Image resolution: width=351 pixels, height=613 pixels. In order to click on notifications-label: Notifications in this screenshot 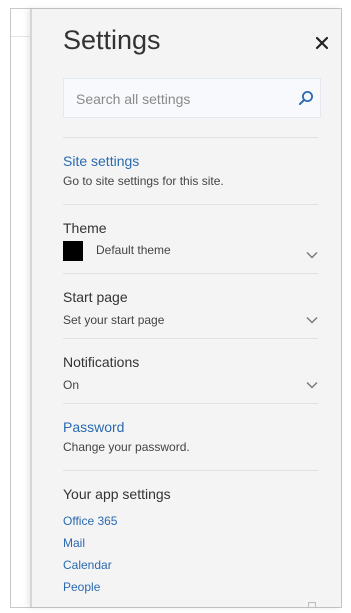, I will do `click(101, 362)`.